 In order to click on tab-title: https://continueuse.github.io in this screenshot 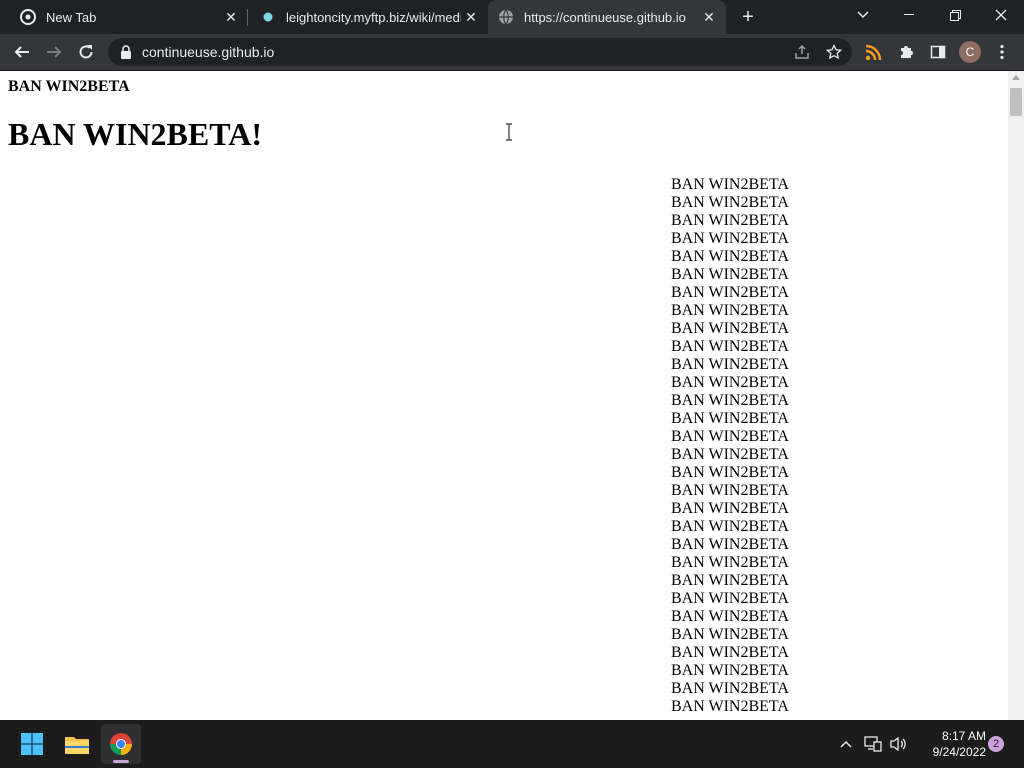, I will do `click(605, 17)`.